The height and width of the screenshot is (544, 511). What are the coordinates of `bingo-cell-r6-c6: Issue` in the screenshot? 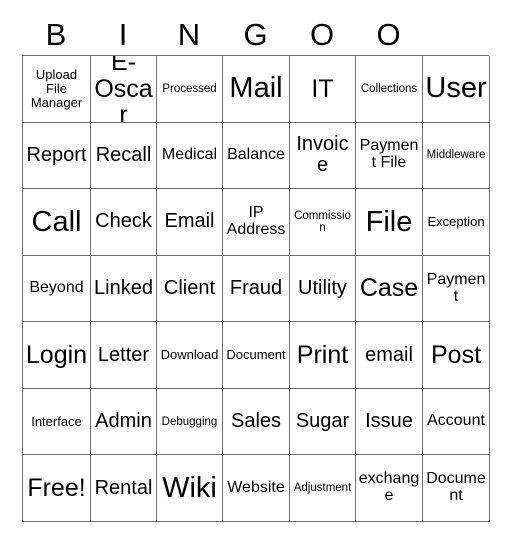 It's located at (389, 422).